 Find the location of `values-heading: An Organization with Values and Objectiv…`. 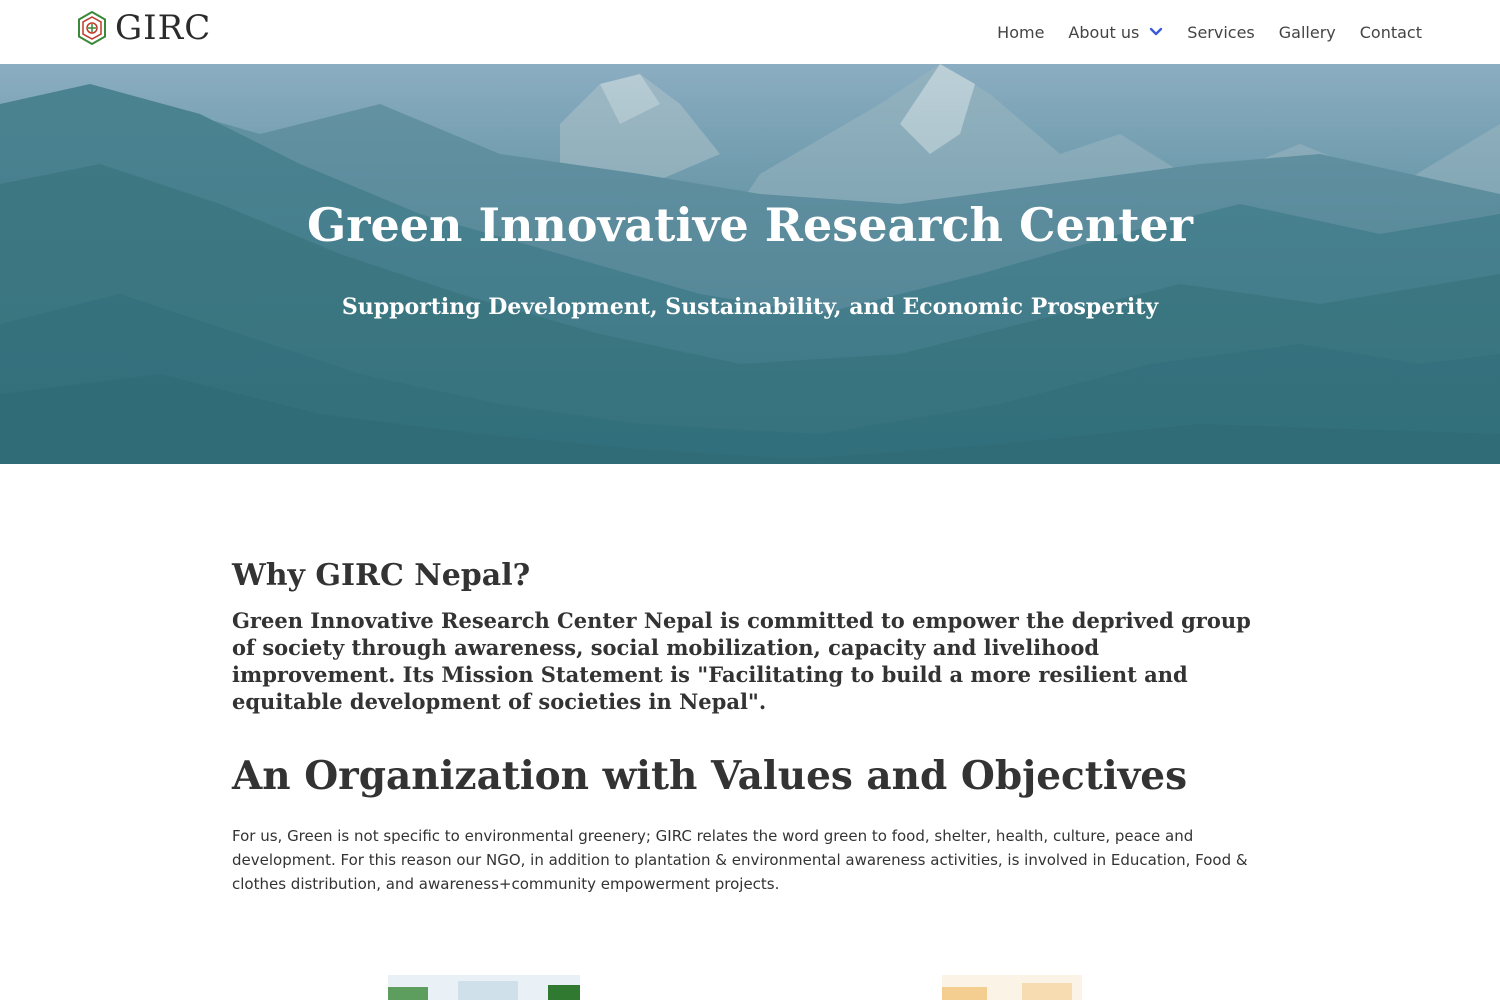

values-heading: An Organization with Values and Objectiv… is located at coordinates (710, 776).